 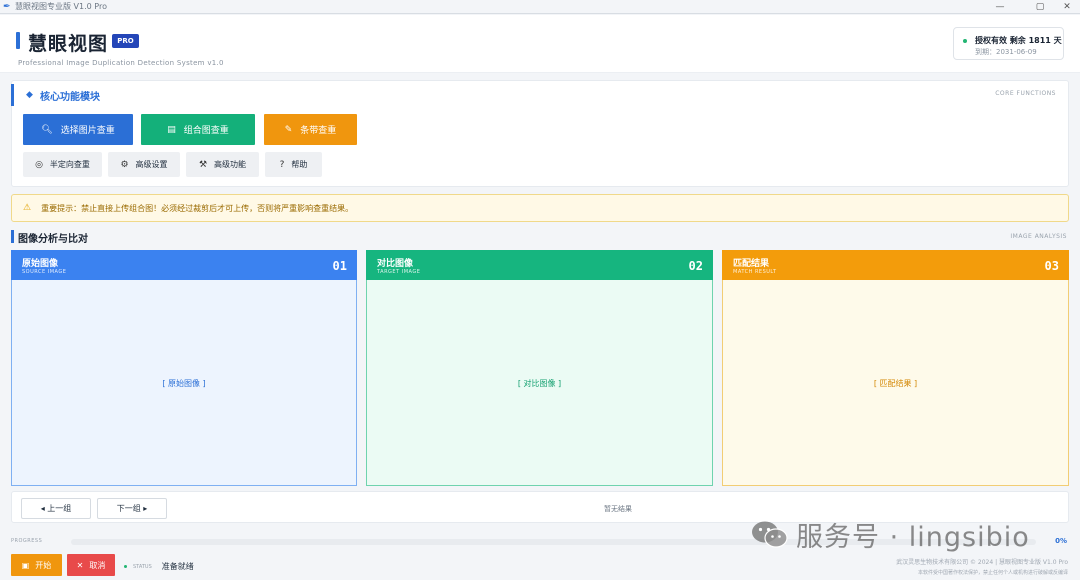 I want to click on start-icon: ▣, so click(x=25, y=565).